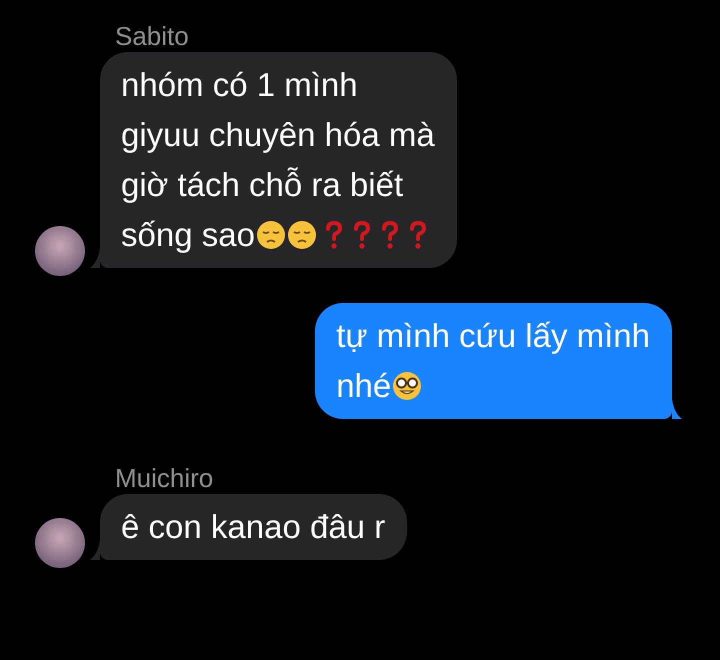  I want to click on message-text: sống sao, so click(188, 234).